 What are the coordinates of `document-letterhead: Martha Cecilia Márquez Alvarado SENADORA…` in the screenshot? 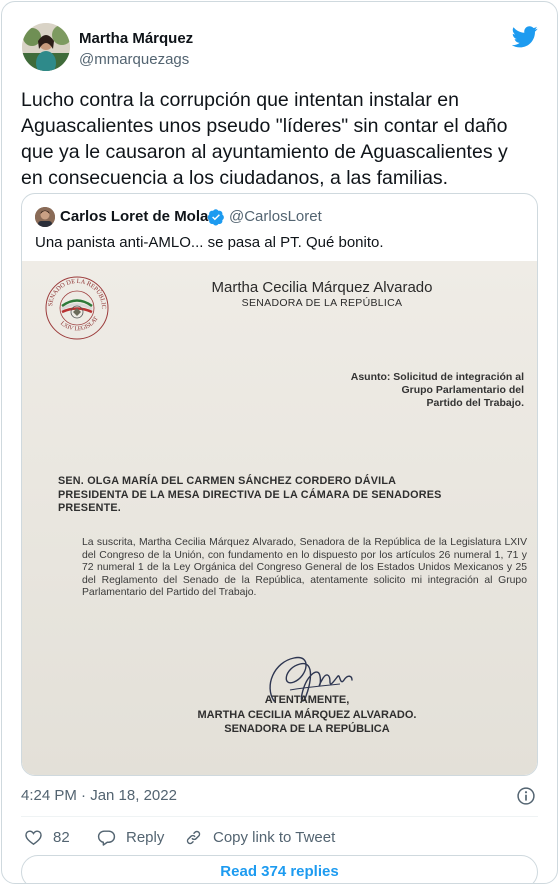 It's located at (322, 294).